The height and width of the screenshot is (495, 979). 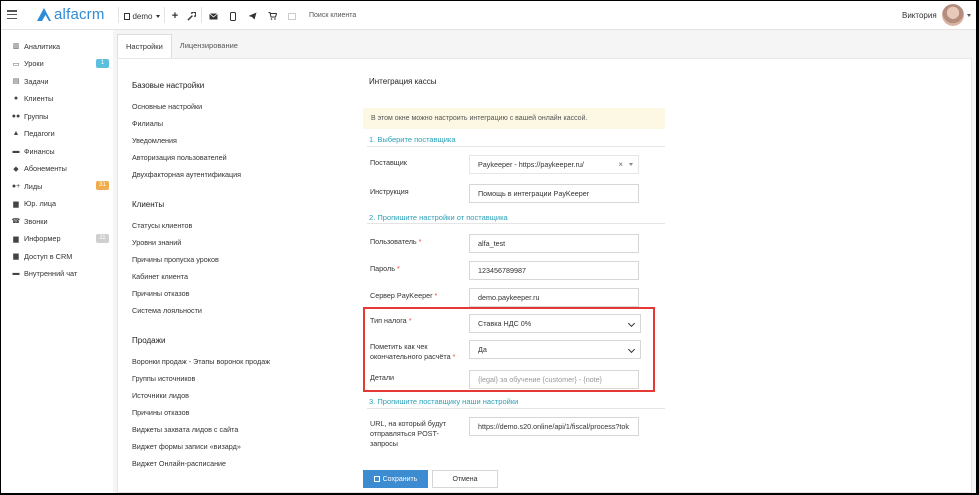 I want to click on sidebar-item-label: Доступ в CRM, so click(x=48, y=256).